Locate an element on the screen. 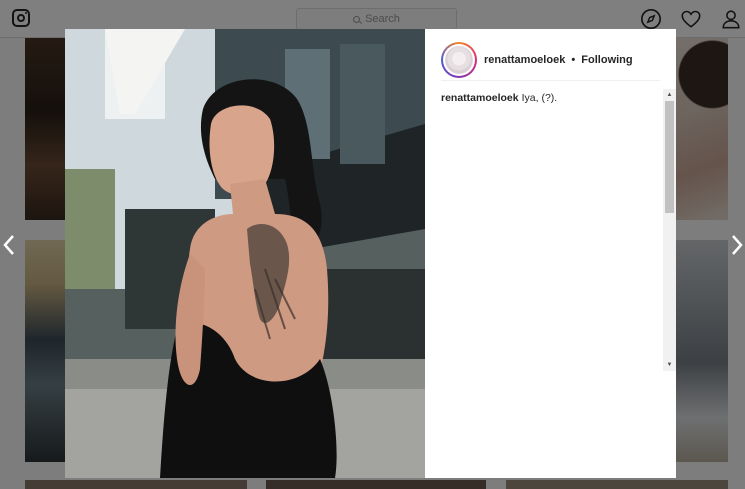 The image size is (745, 489). header-text: renattamoeloek • Following is located at coordinates (558, 60).